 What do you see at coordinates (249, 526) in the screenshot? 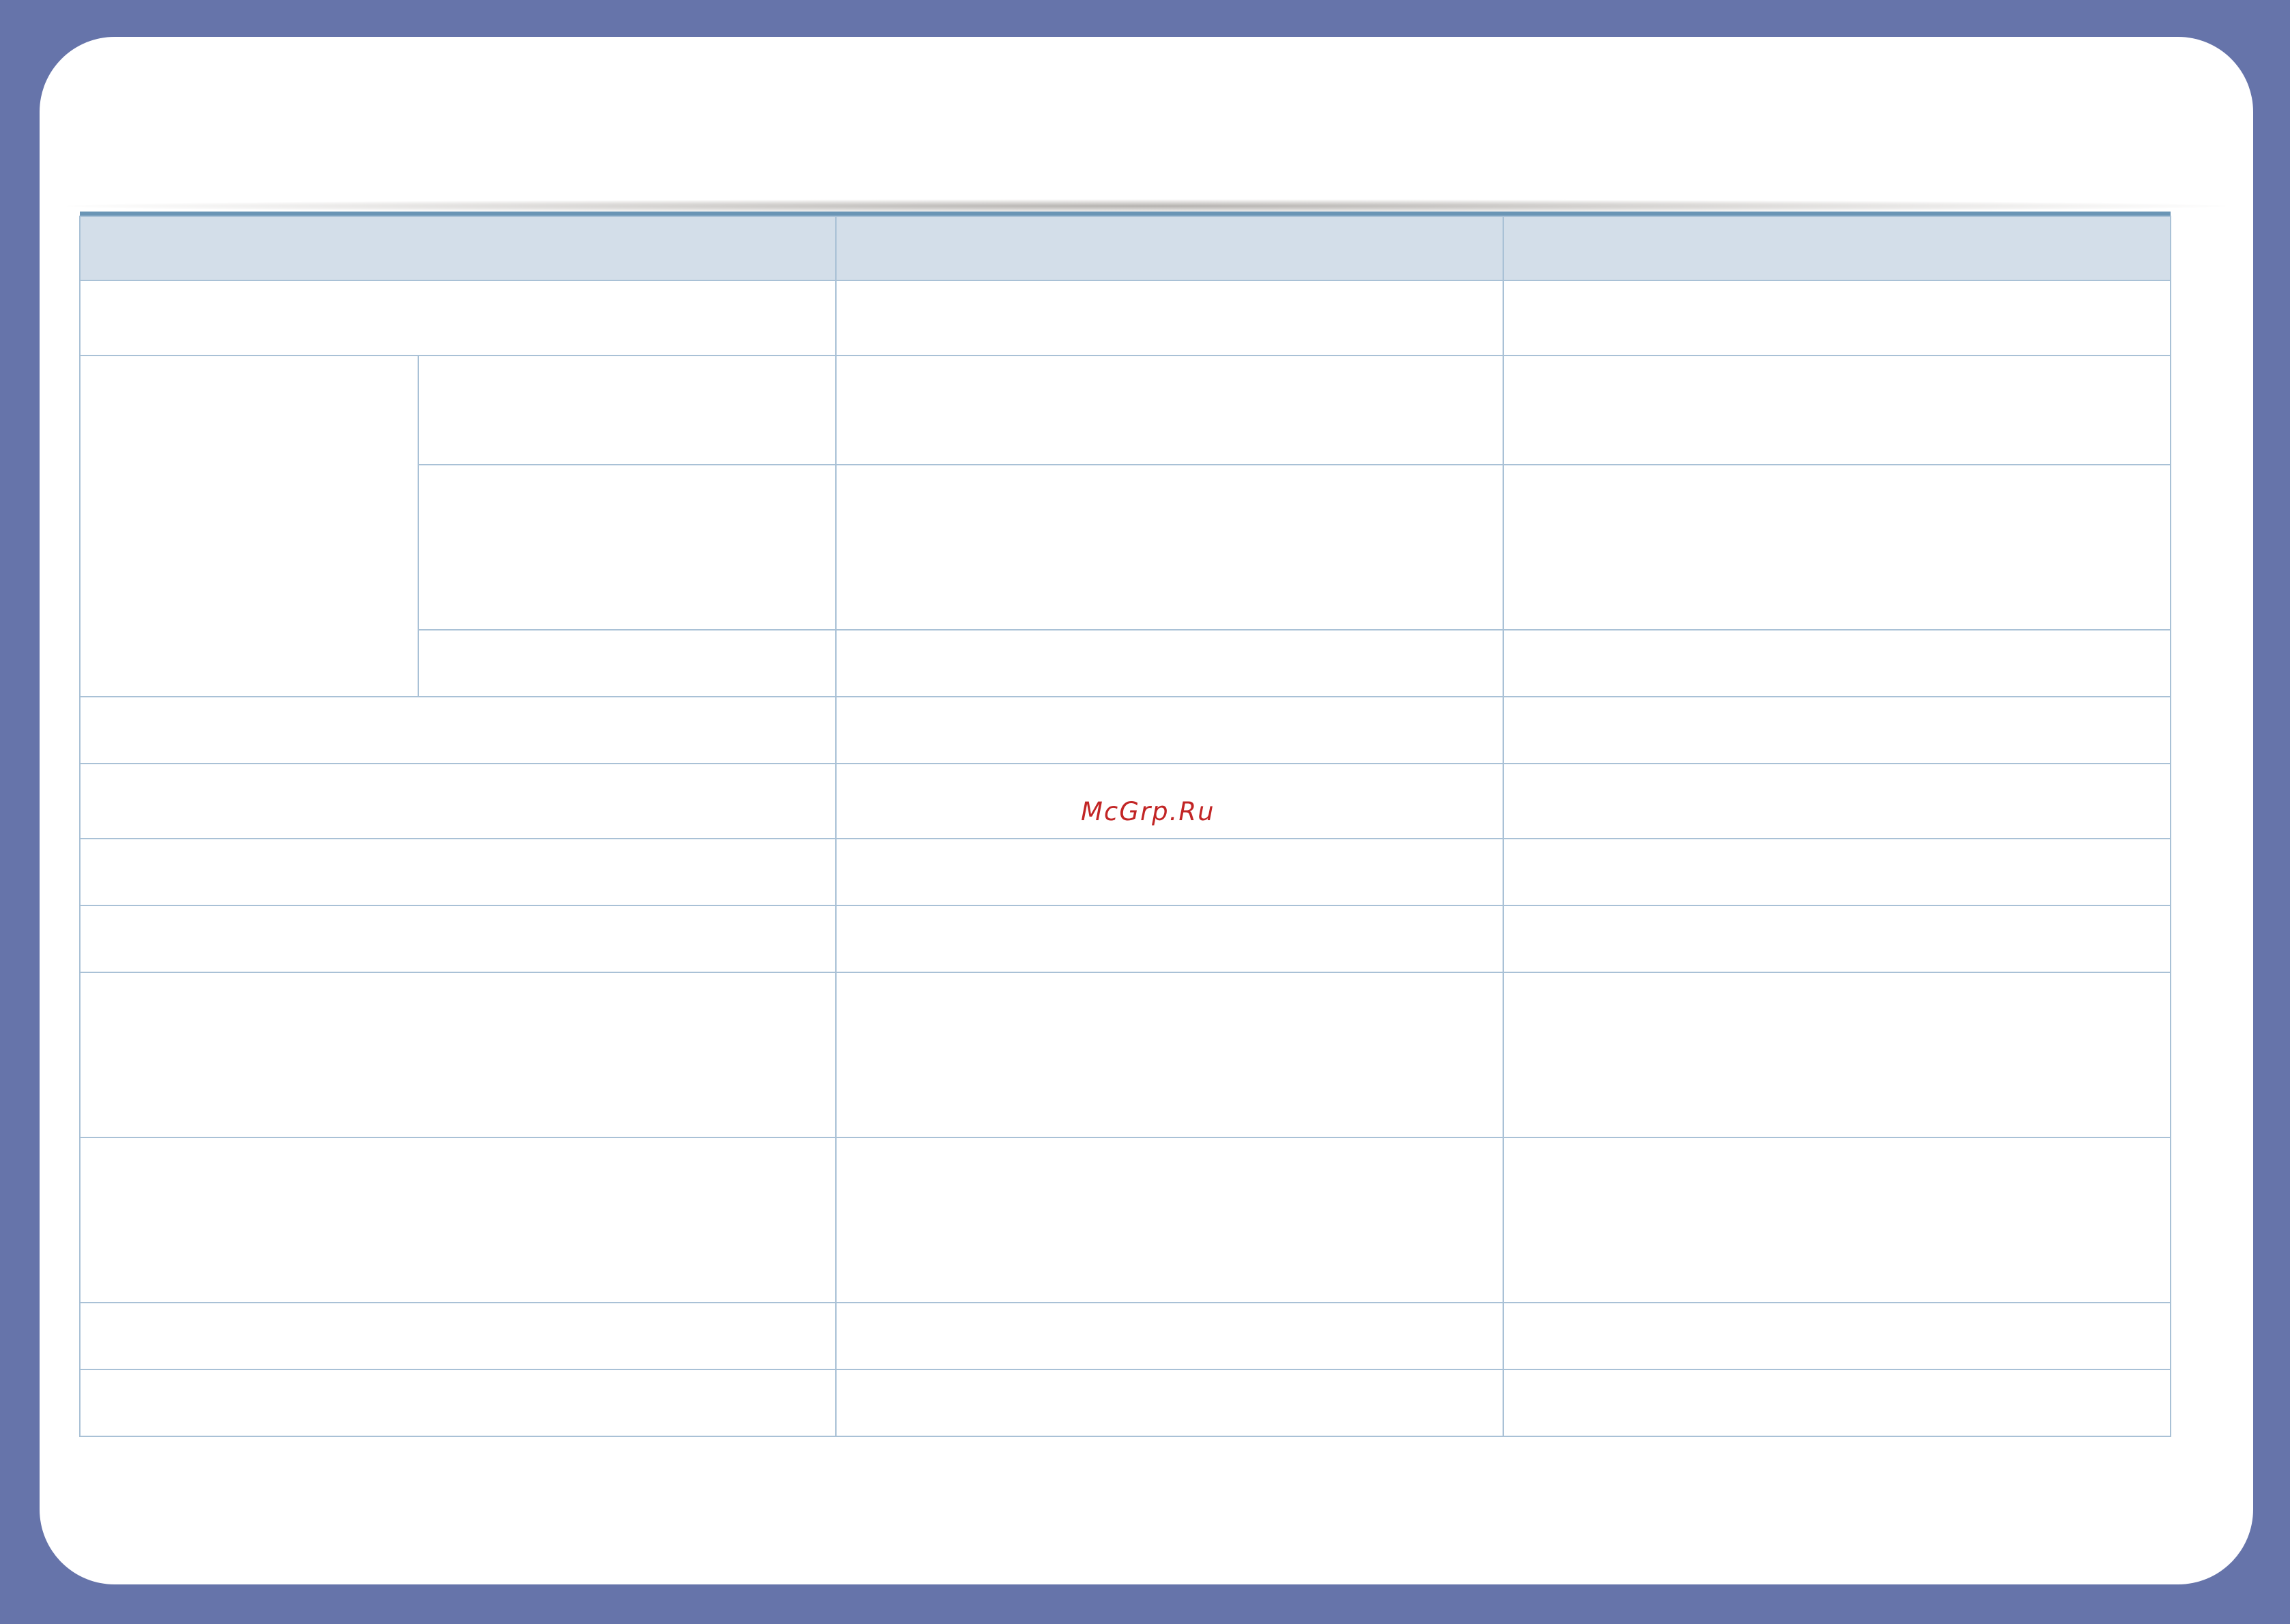
I see `group-label-cell` at bounding box center [249, 526].